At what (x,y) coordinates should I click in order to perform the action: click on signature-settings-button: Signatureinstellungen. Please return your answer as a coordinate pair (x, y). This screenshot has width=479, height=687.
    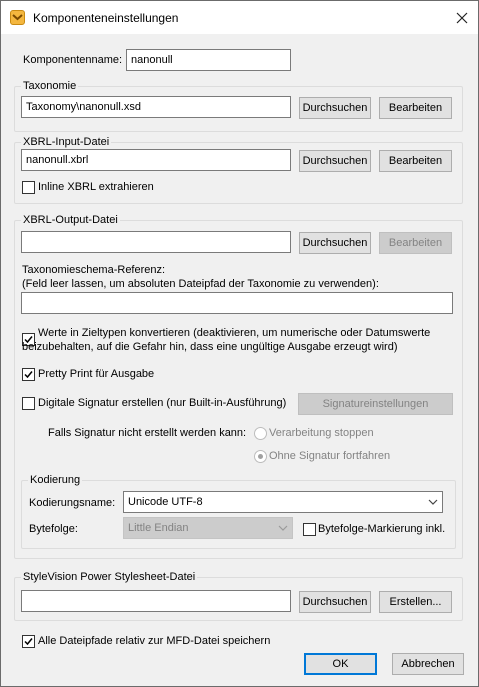
    Looking at the image, I should click on (375, 404).